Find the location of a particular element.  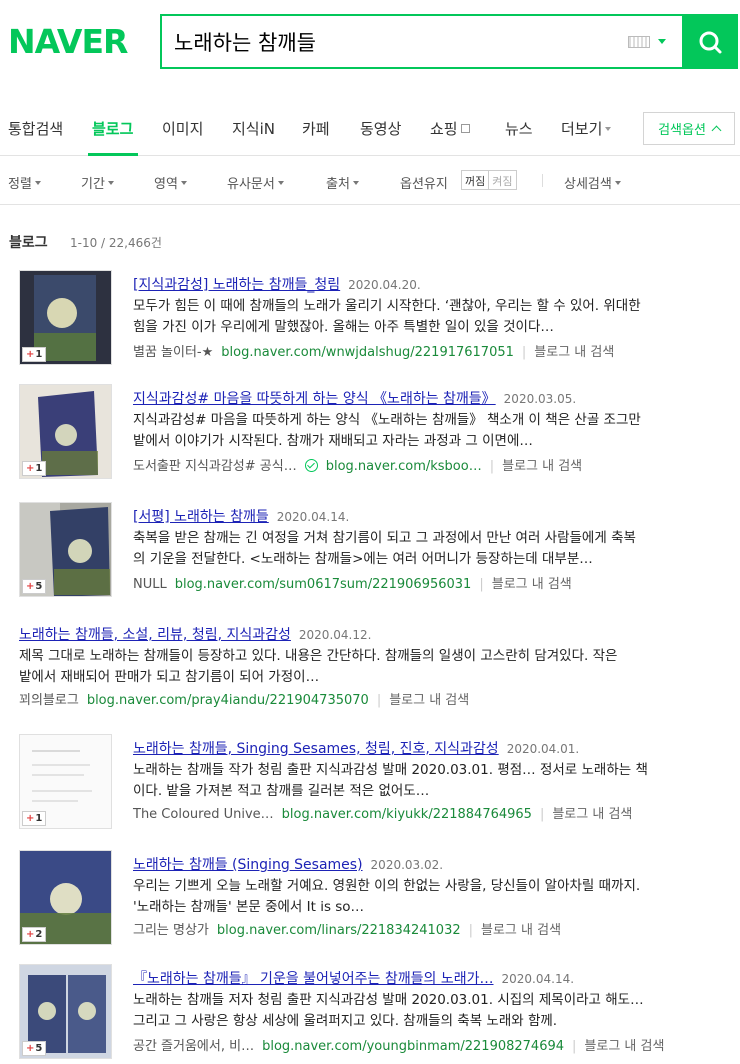

blog-url: blog.naver.com/kiyukk/221884764965 is located at coordinates (407, 814).